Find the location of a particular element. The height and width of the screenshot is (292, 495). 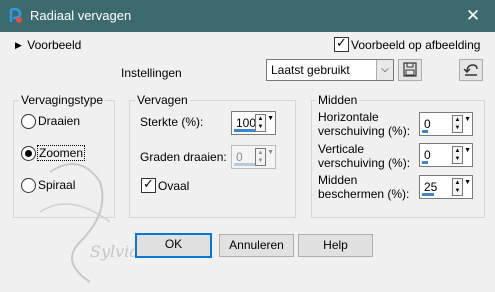

protect-center-spinbox: 25 ▲ ▼ ▼ is located at coordinates (446, 187).